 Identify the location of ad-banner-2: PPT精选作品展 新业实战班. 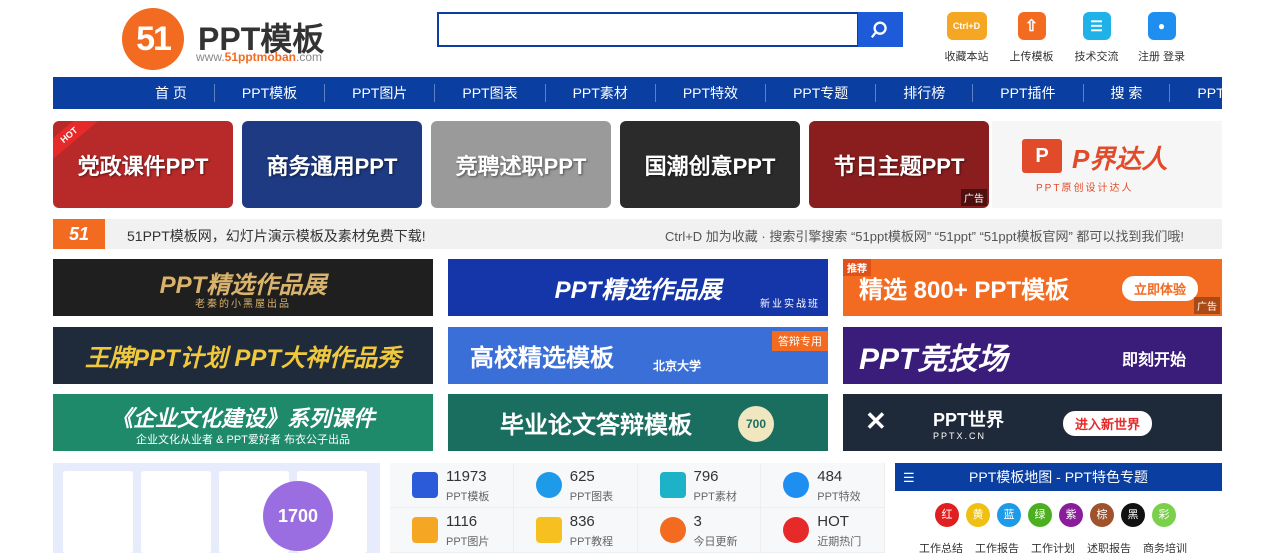
(638, 287).